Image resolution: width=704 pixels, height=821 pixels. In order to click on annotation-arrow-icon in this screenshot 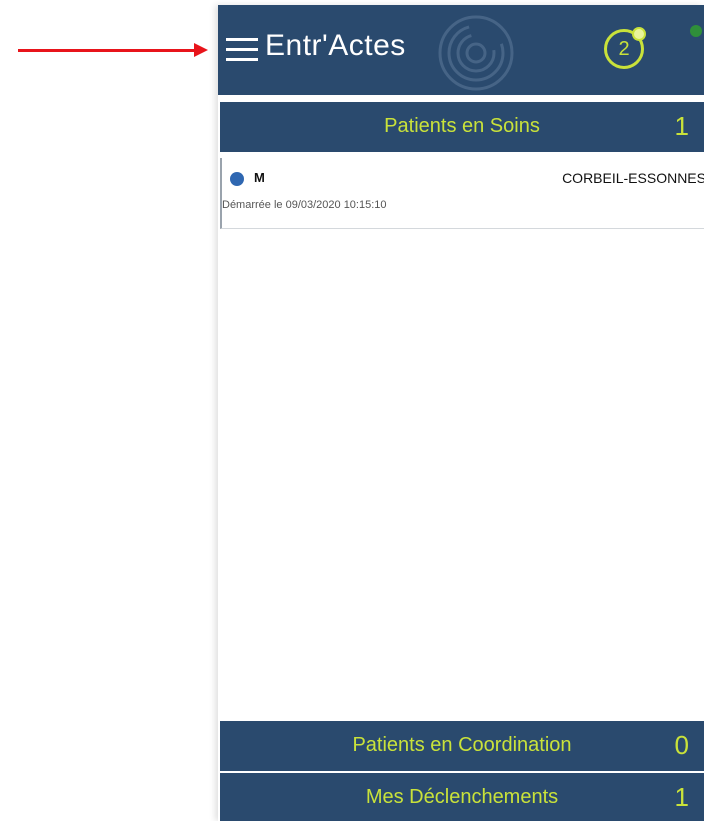, I will do `click(201, 50)`.